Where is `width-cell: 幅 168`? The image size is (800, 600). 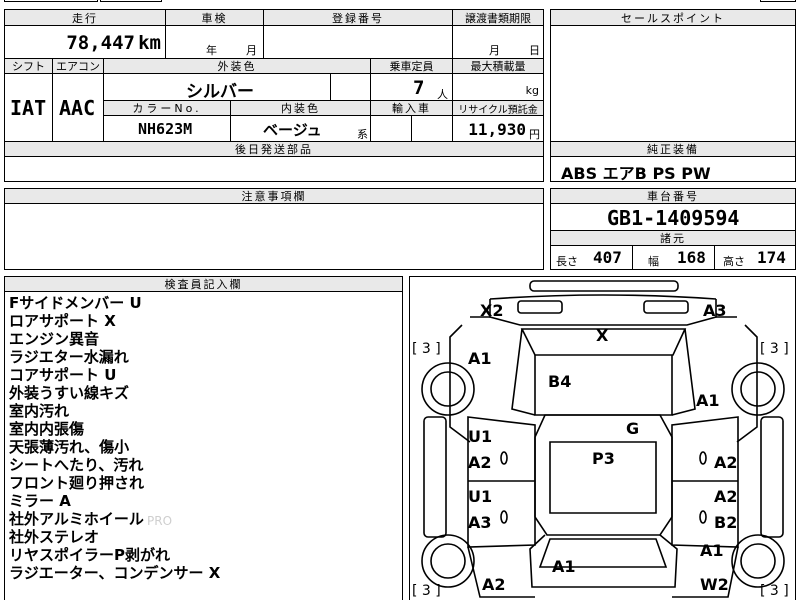
width-cell: 幅 168 is located at coordinates (673, 257).